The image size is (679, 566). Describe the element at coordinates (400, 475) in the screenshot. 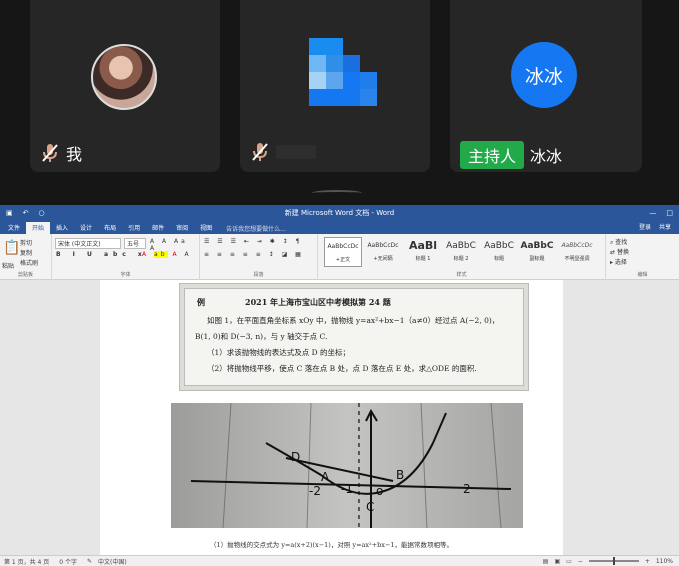

I see `svg-text: B` at that location.